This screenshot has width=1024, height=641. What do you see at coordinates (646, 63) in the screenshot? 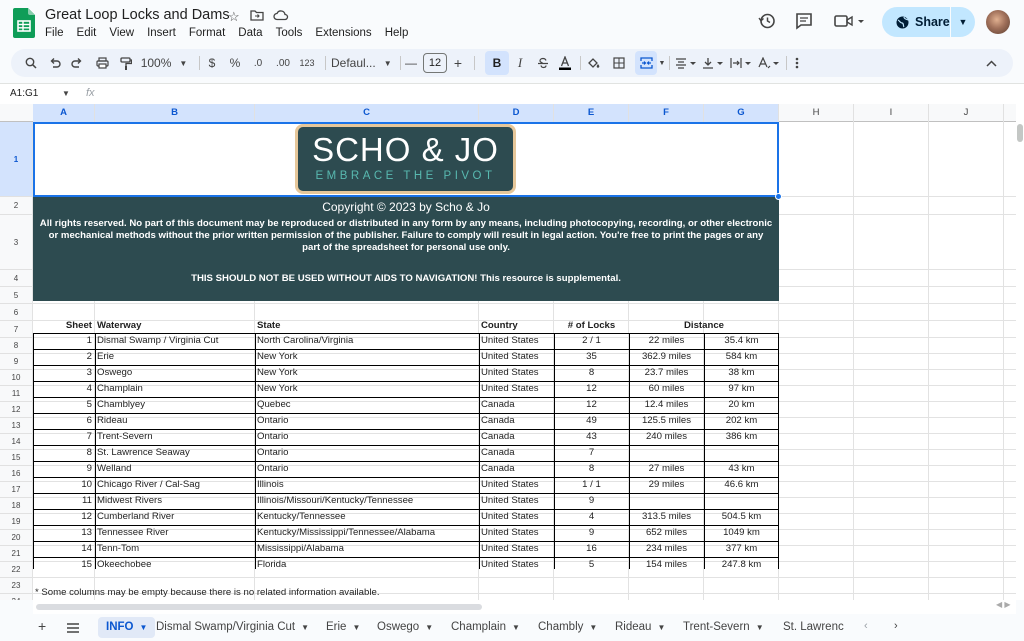
I see `merge-cells-icon` at bounding box center [646, 63].